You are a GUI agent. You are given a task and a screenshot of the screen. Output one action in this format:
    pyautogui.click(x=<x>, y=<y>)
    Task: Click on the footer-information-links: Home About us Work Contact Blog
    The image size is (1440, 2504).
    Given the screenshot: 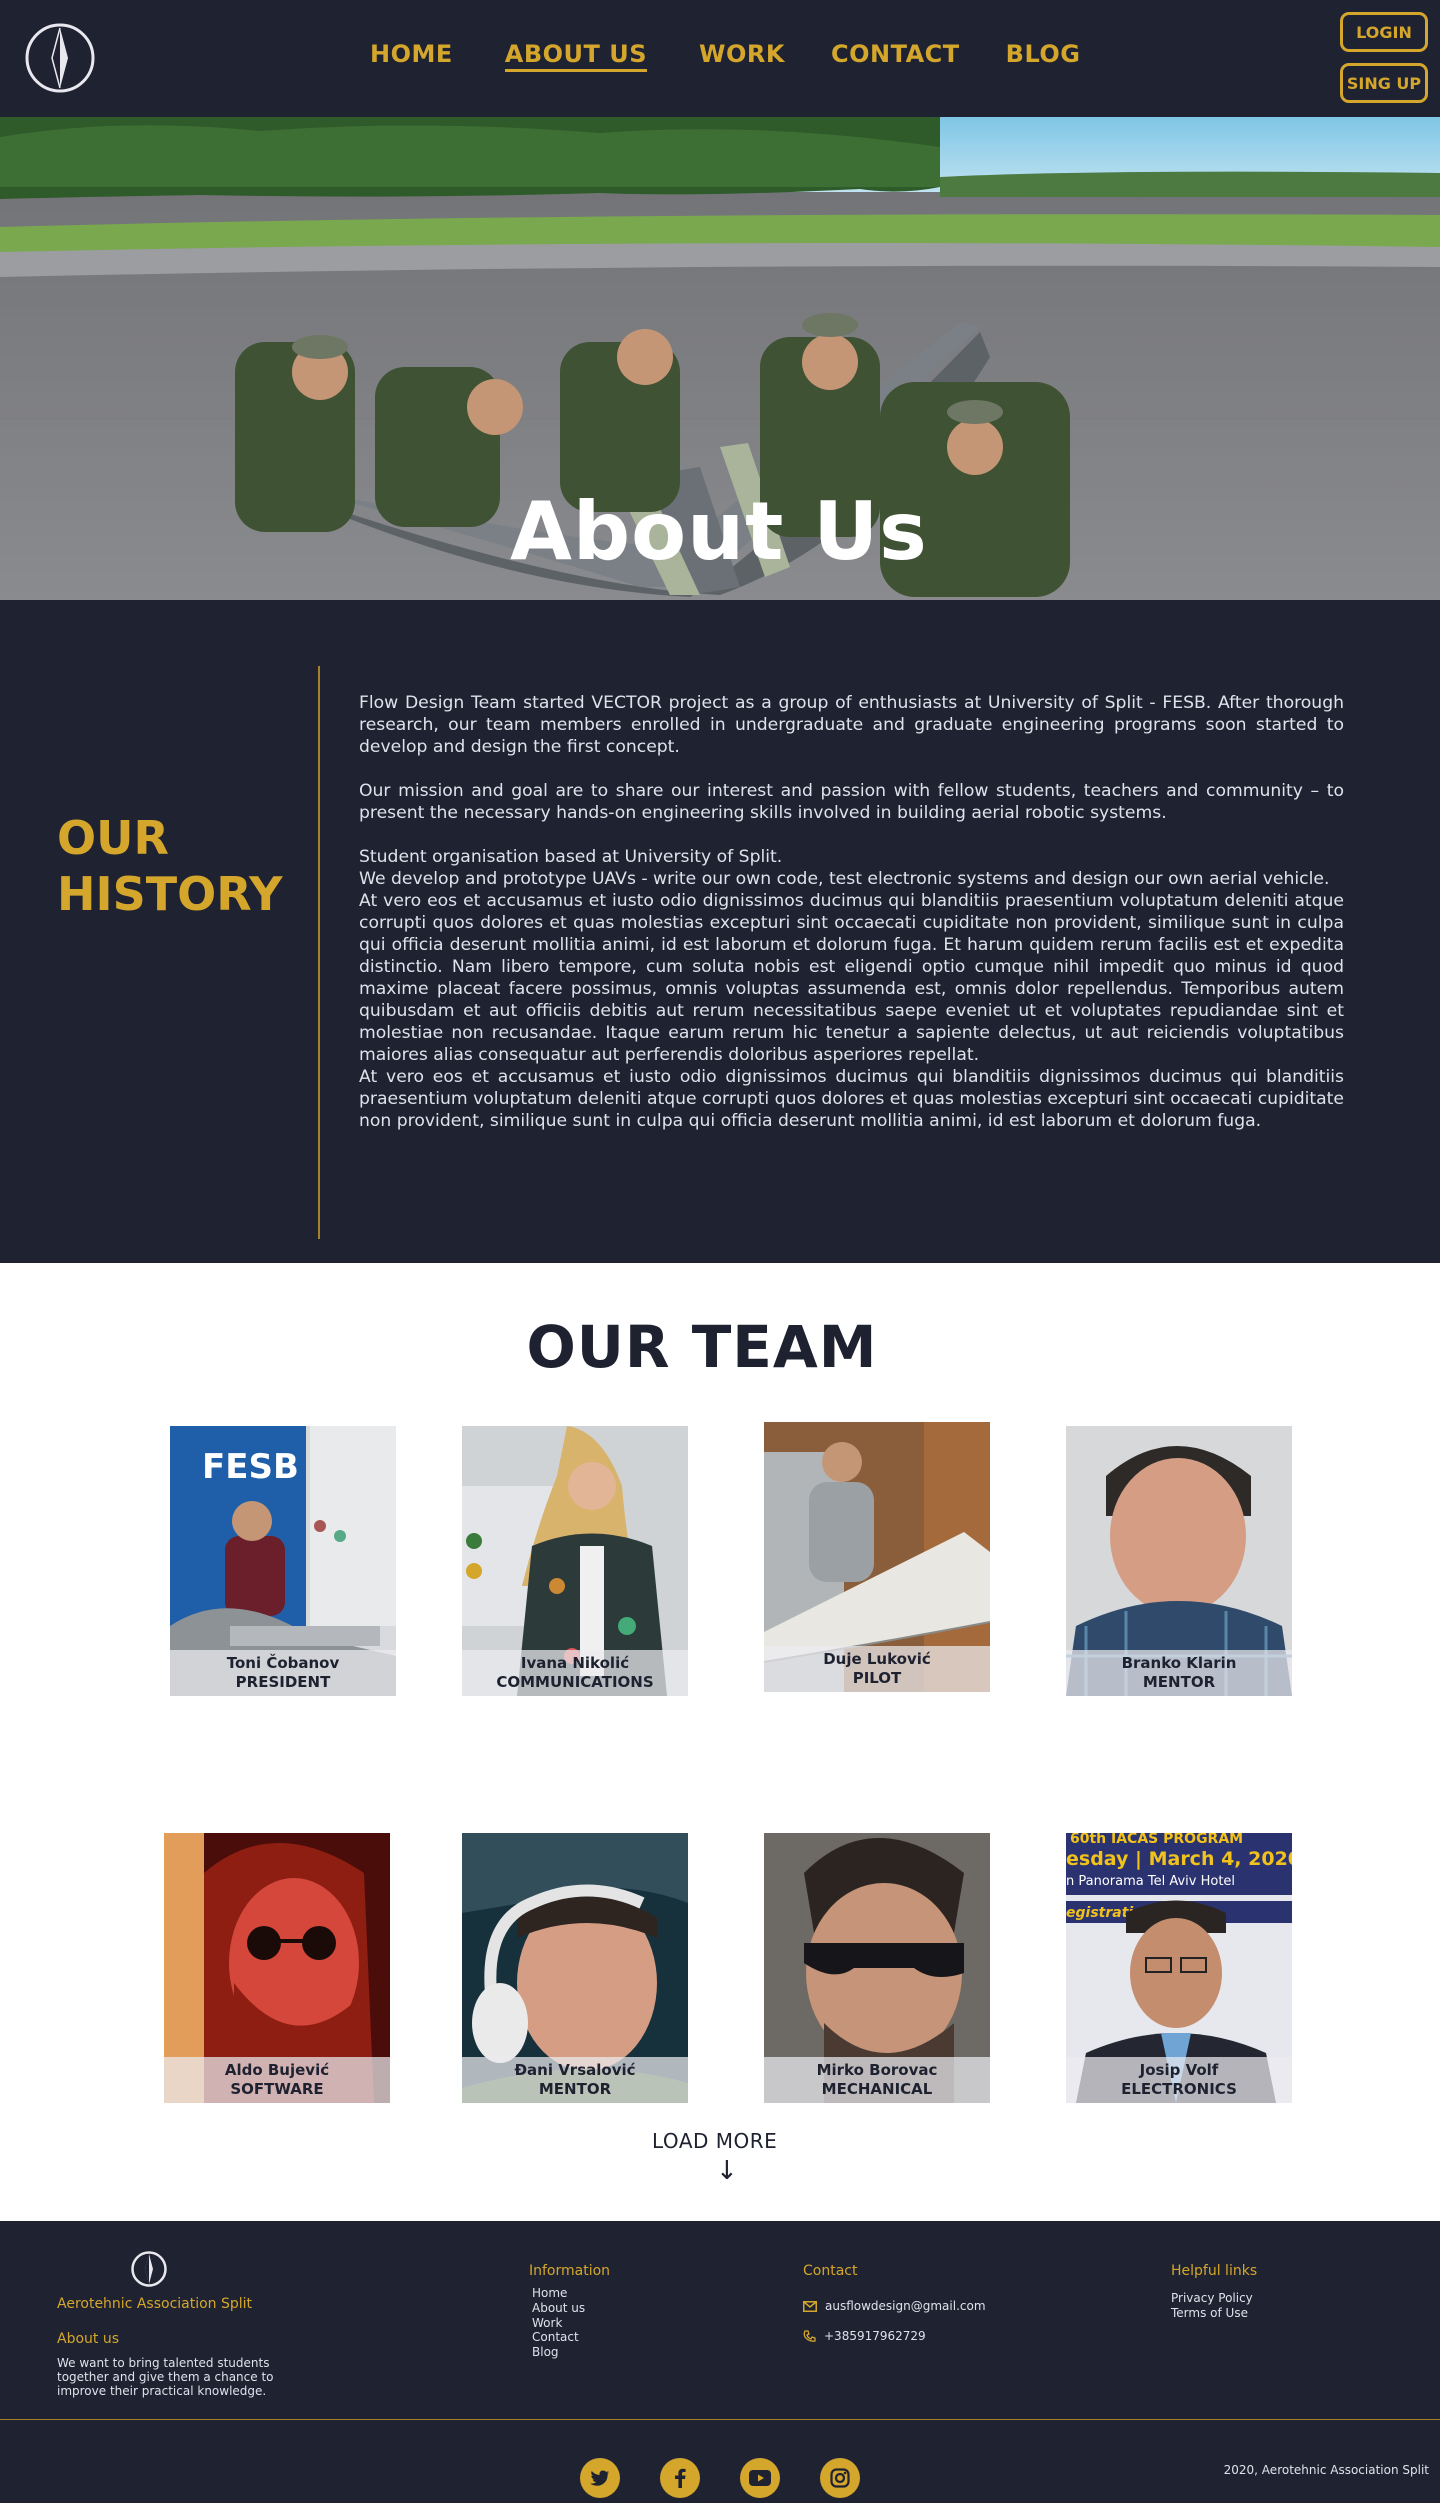 What is the action you would take?
    pyautogui.click(x=558, y=2323)
    